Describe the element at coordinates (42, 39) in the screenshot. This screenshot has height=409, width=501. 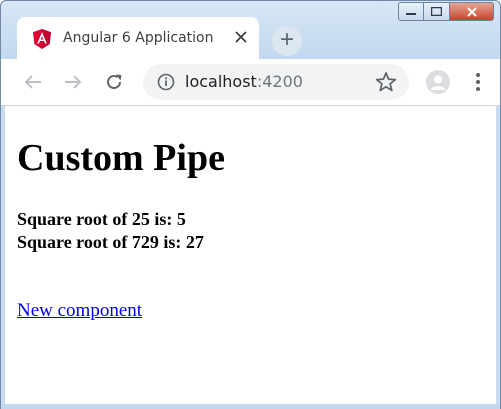
I see `angular-icon` at that location.